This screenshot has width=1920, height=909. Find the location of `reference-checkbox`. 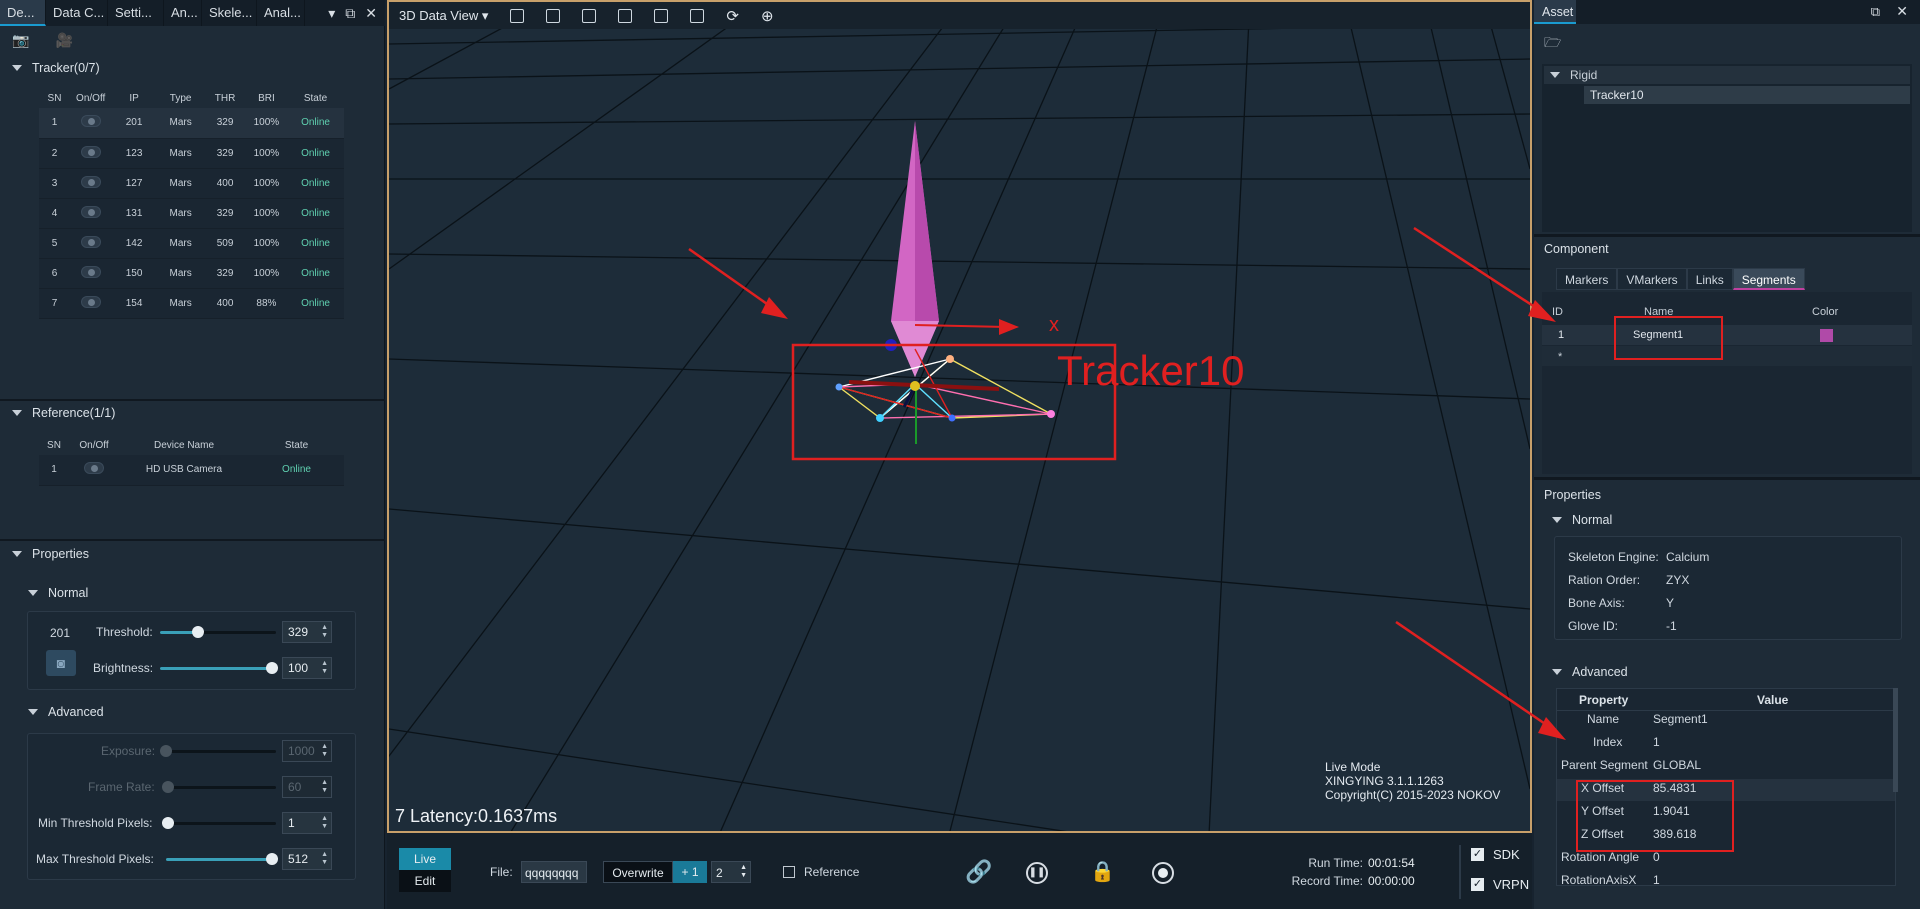

reference-checkbox is located at coordinates (789, 872).